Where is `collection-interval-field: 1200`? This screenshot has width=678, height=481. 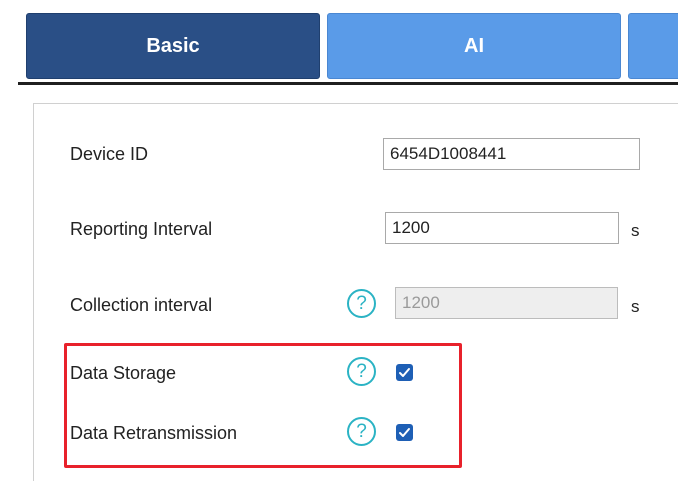 collection-interval-field: 1200 is located at coordinates (506, 303).